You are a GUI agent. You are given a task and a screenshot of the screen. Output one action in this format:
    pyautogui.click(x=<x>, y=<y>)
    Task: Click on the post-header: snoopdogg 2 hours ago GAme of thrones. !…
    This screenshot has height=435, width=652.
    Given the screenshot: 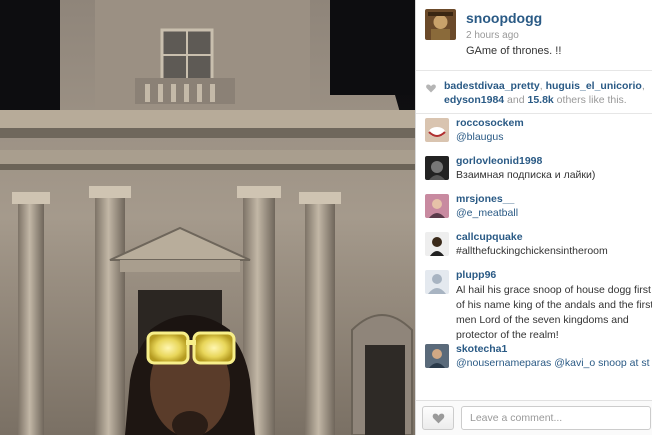 What is the action you would take?
    pyautogui.click(x=534, y=35)
    